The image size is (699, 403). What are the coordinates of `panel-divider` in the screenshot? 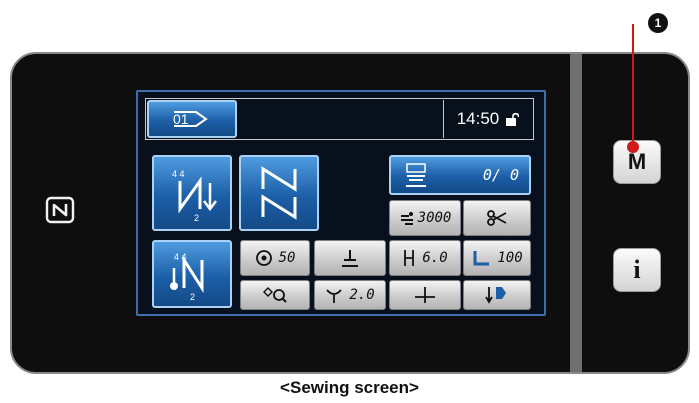 It's located at (576, 213).